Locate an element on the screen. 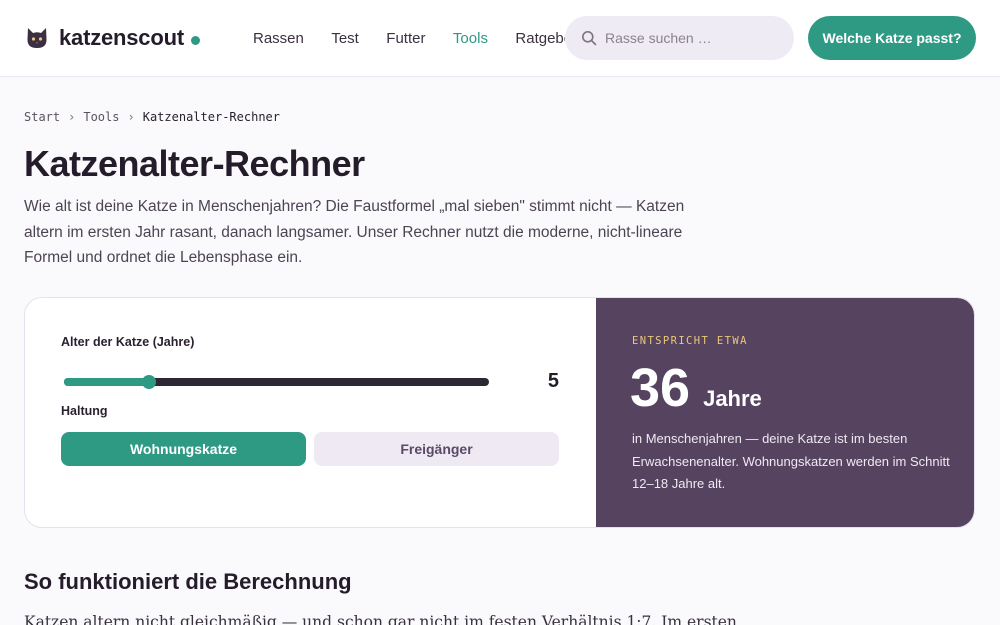 The image size is (1000, 625). breadcrumb-start: Start is located at coordinates (42, 117).